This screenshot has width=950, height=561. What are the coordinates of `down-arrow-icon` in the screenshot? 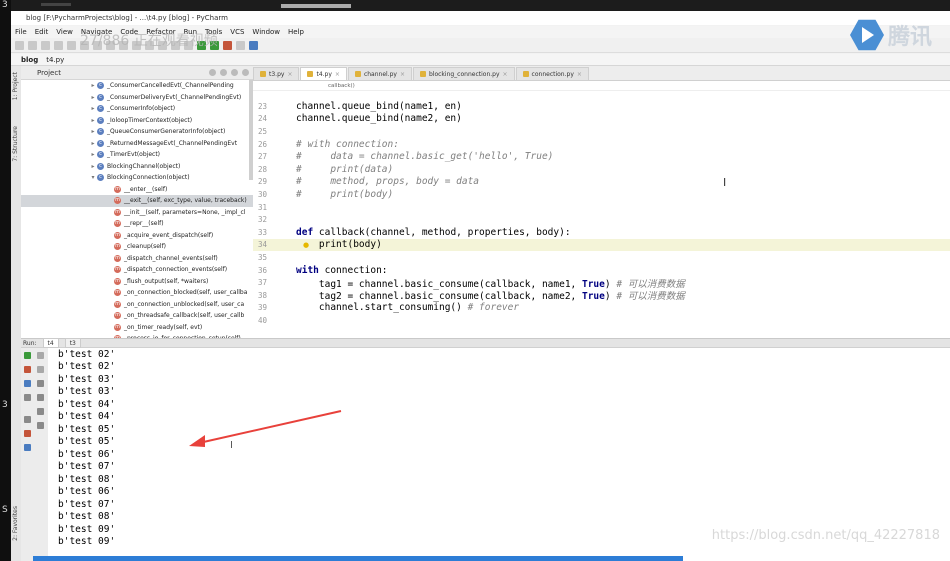 It's located at (40, 369).